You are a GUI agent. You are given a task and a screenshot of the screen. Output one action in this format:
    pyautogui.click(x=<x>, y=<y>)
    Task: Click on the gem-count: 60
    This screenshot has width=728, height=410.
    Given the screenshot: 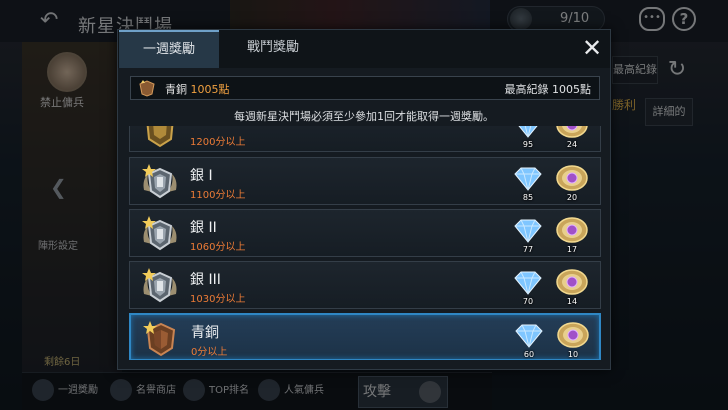 What is the action you would take?
    pyautogui.click(x=529, y=354)
    